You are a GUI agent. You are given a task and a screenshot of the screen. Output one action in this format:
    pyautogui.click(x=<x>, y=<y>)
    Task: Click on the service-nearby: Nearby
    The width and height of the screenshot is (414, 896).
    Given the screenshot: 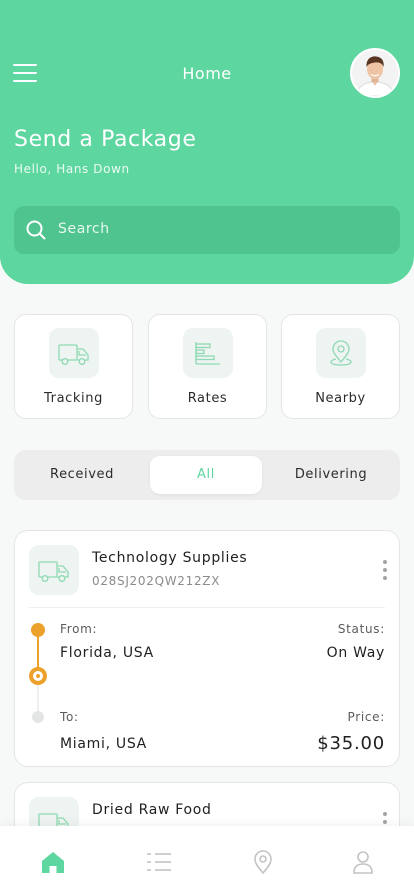 What is the action you would take?
    pyautogui.click(x=340, y=366)
    